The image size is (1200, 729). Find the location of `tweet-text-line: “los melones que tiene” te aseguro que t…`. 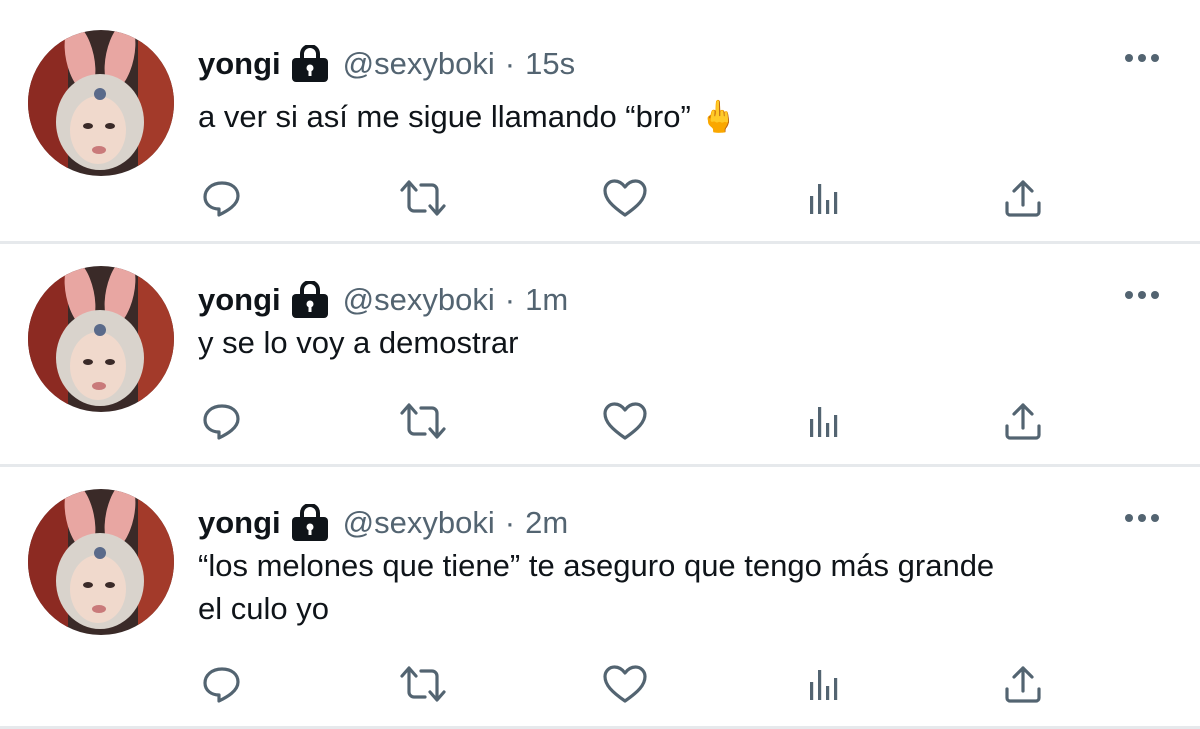

tweet-text-line: “los melones que tiene” te aseguro que t… is located at coordinates (596, 565).